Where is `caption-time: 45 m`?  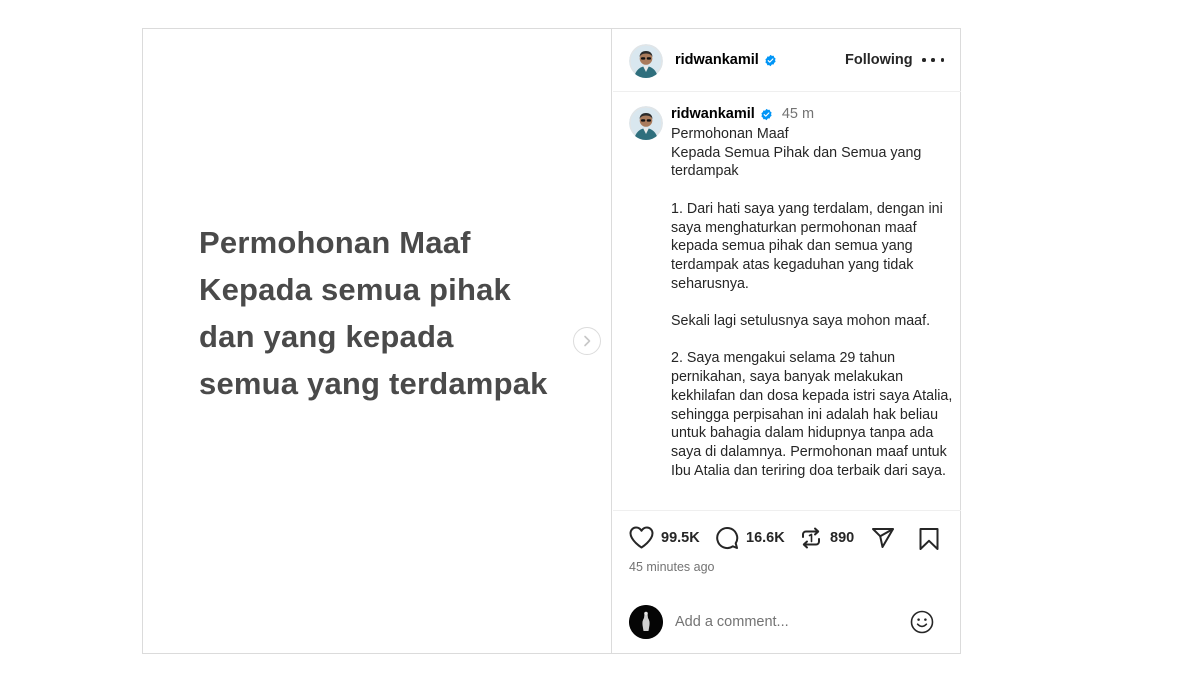
caption-time: 45 m is located at coordinates (798, 114).